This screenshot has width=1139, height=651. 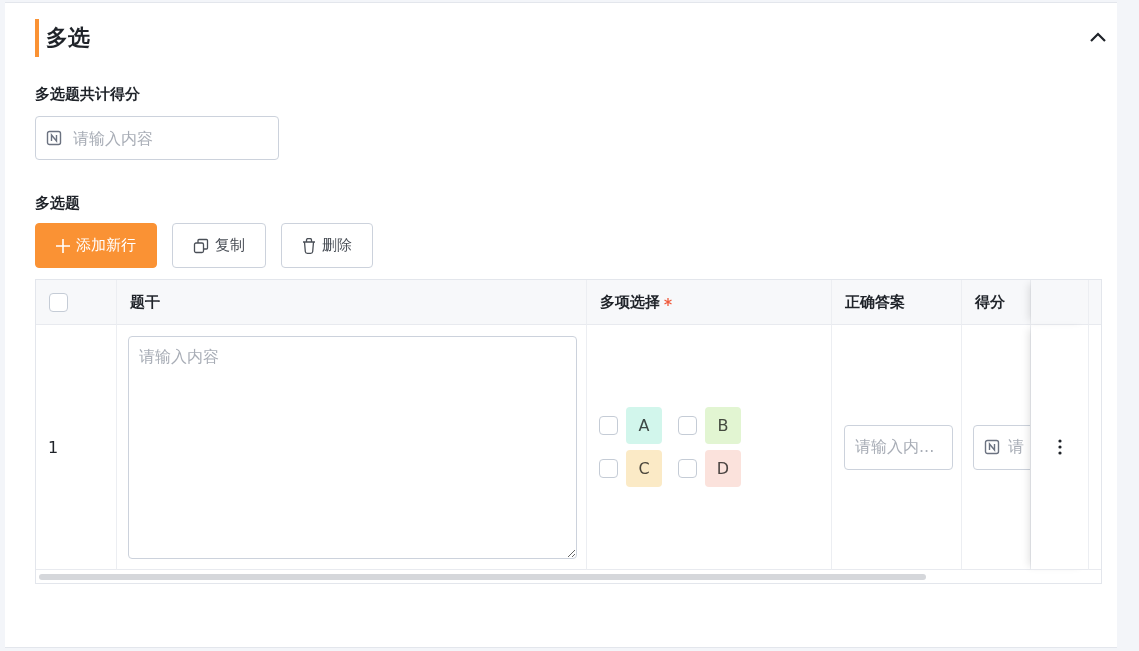 What do you see at coordinates (62, 38) in the screenshot?
I see `section-title: 多选` at bounding box center [62, 38].